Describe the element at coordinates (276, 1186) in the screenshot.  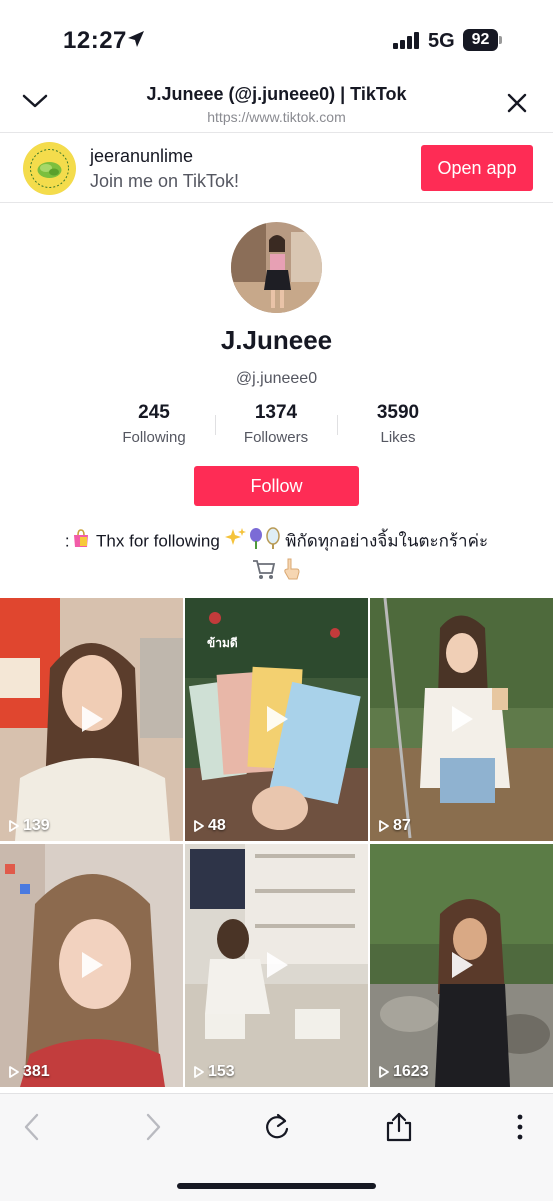
I see `home-indicator` at that location.